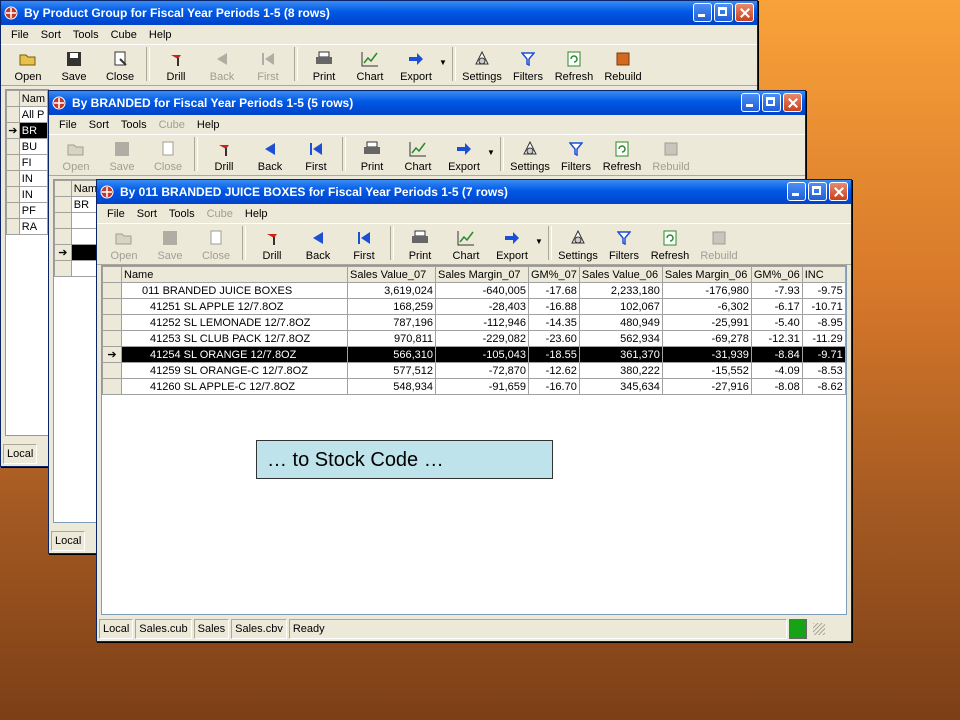 The width and height of the screenshot is (960, 720). What do you see at coordinates (823, 274) in the screenshot?
I see `column-header-inc: INC` at bounding box center [823, 274].